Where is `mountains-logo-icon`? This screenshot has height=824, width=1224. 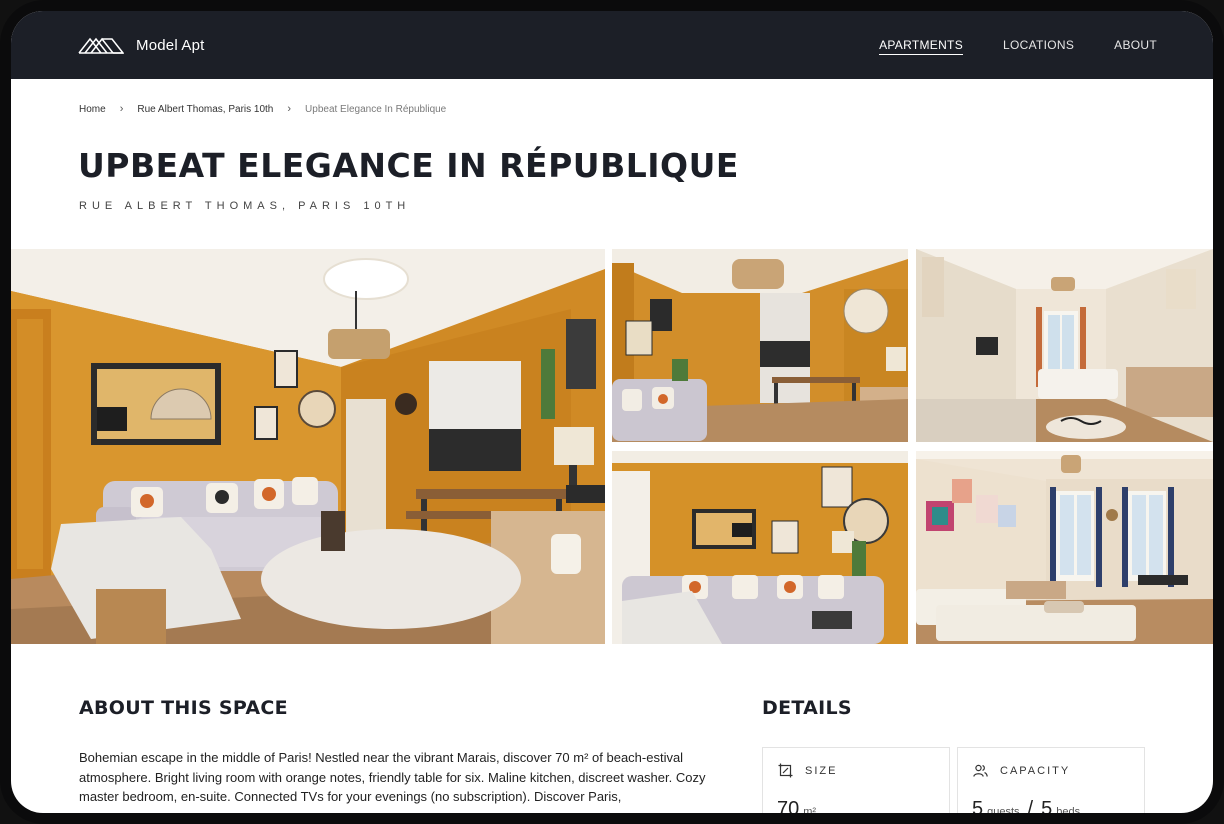 mountains-logo-icon is located at coordinates (101, 45).